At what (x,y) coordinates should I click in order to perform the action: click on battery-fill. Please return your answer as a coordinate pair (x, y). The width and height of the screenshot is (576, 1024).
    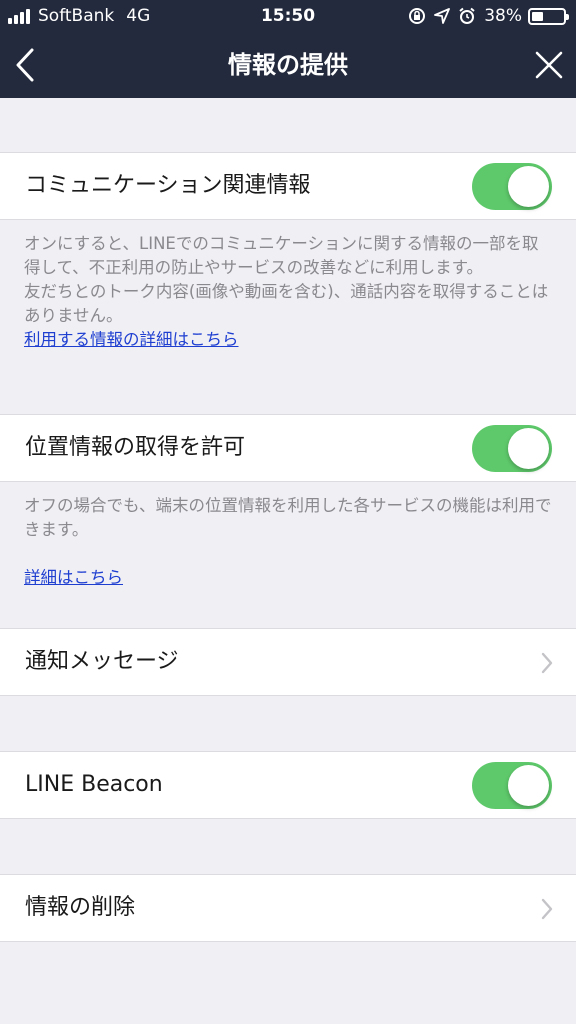
    Looking at the image, I should click on (537, 16).